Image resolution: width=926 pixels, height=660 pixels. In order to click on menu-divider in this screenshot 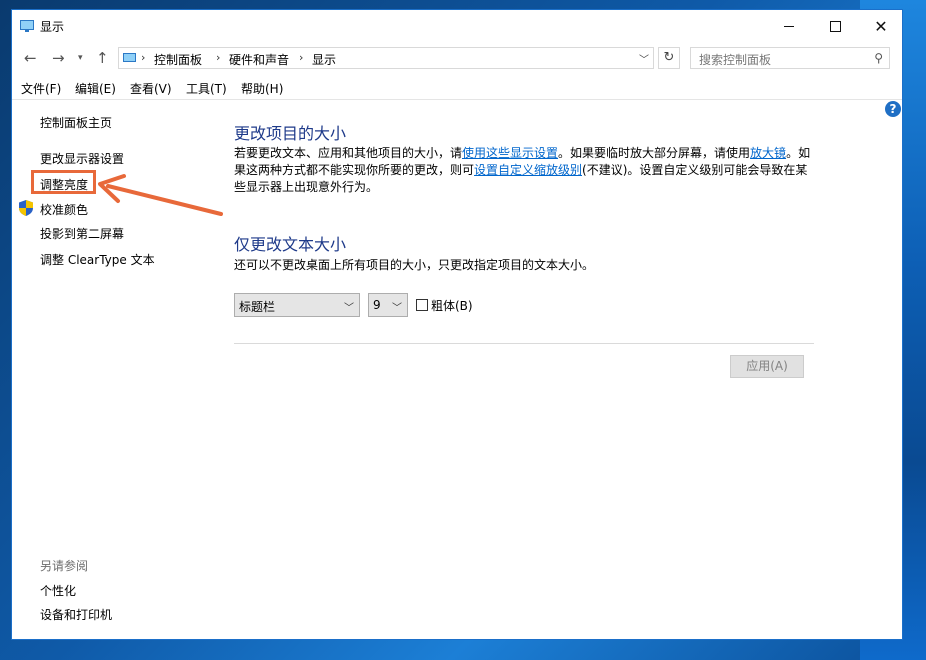, I will do `click(457, 99)`.